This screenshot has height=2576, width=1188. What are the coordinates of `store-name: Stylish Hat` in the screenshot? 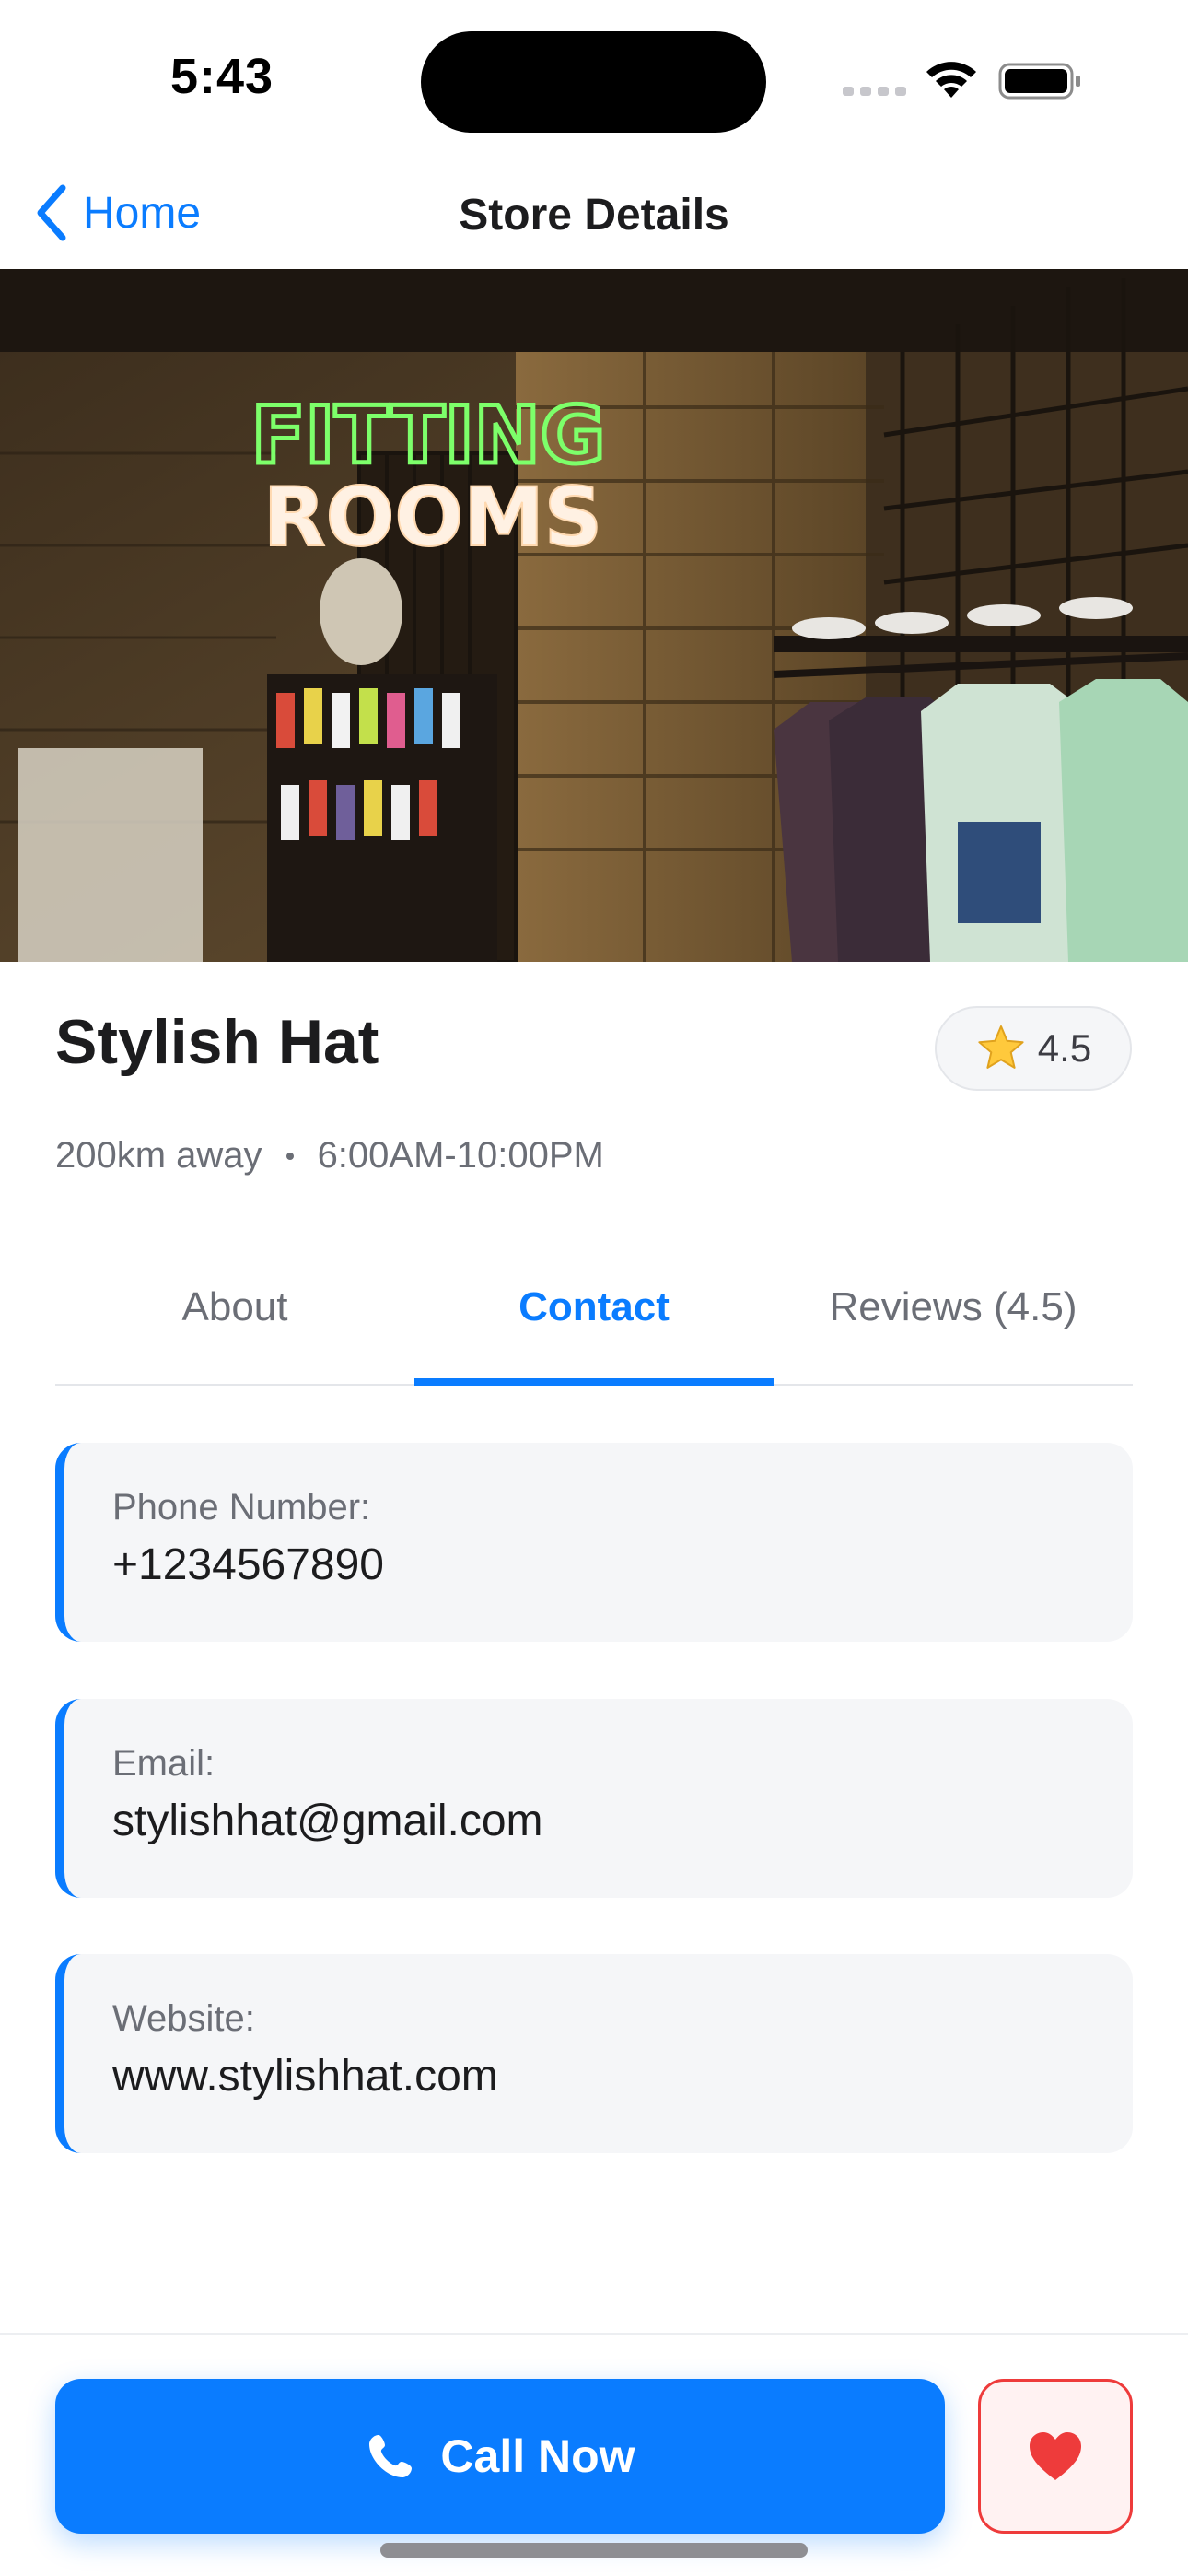 It's located at (217, 1042).